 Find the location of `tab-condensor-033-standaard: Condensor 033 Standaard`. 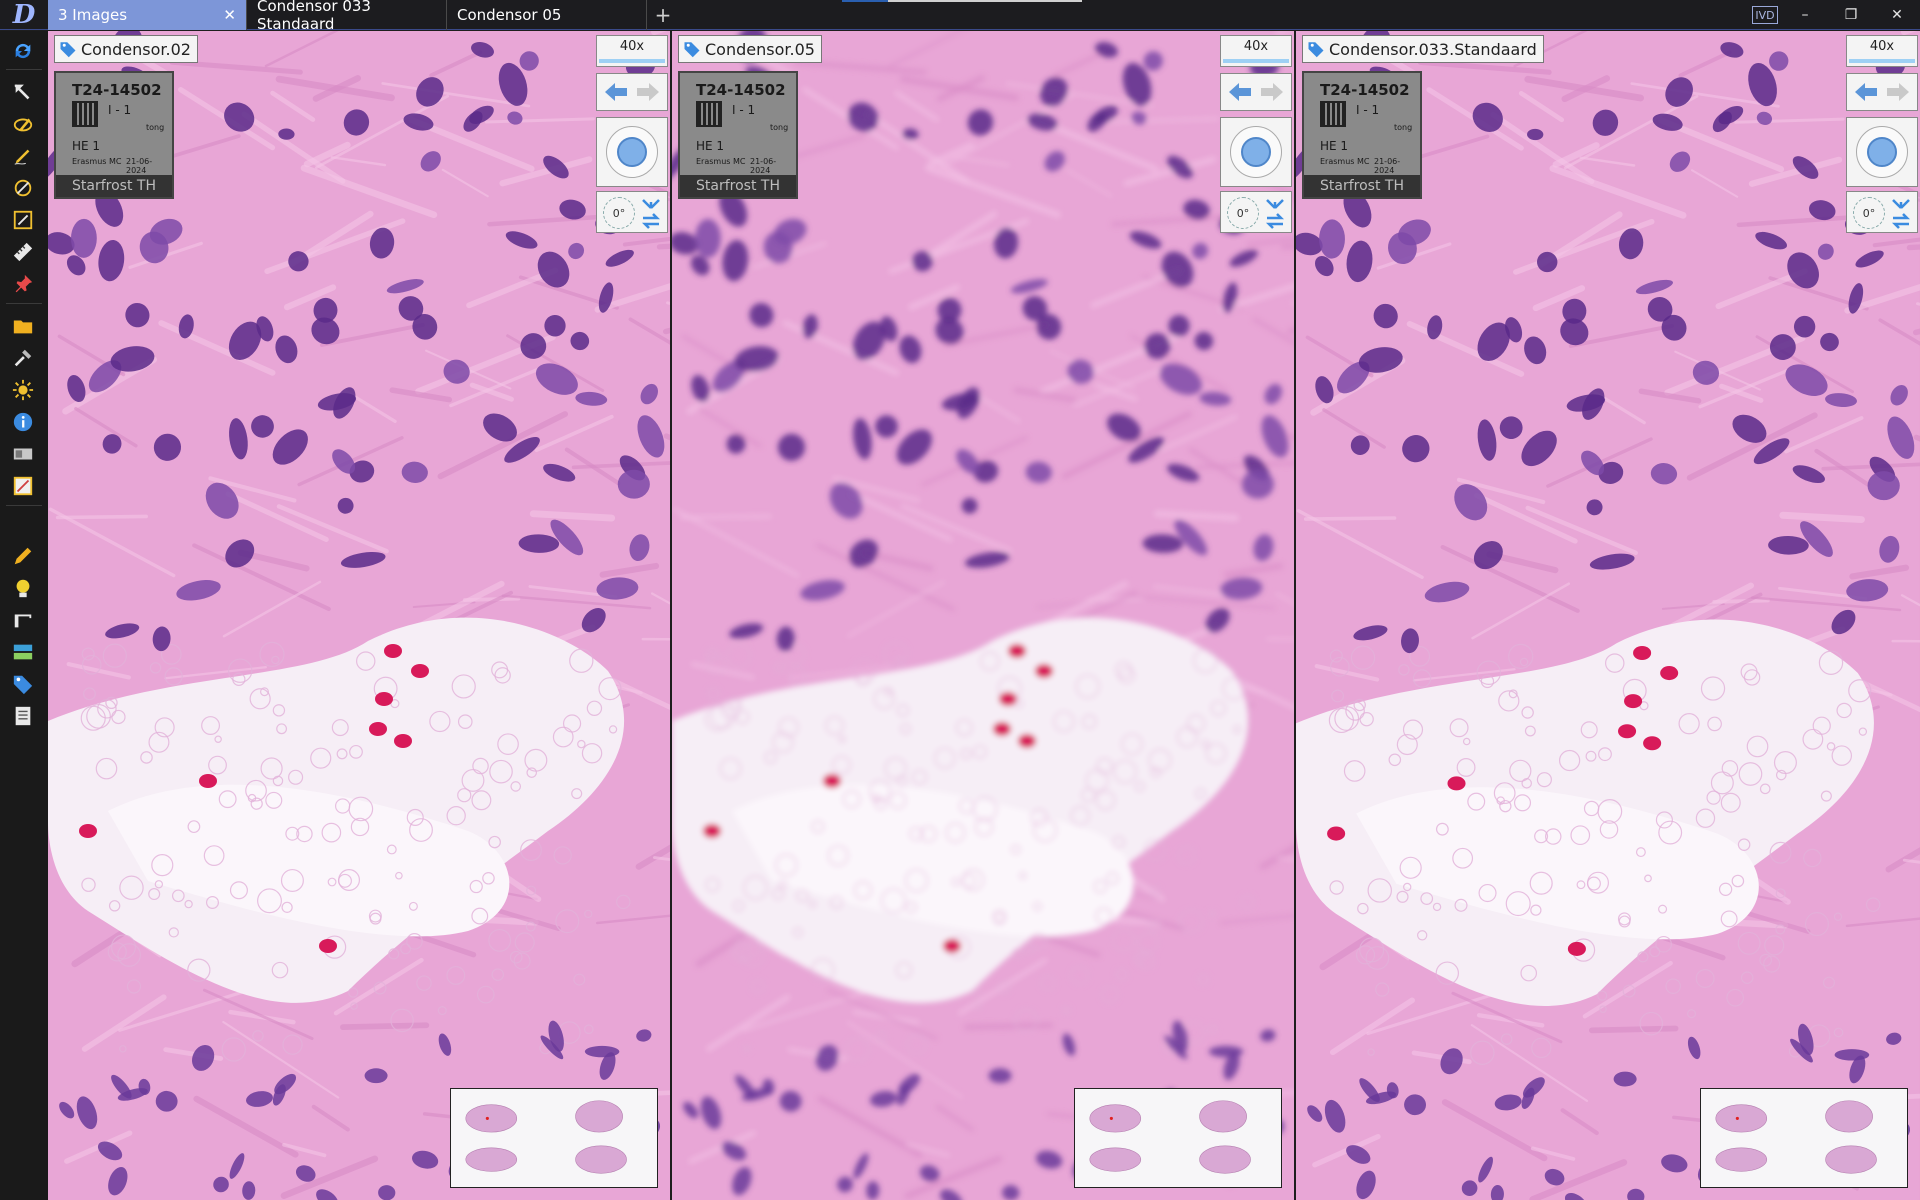

tab-condensor-033-standaard: Condensor 033 Standaard is located at coordinates (347, 16).